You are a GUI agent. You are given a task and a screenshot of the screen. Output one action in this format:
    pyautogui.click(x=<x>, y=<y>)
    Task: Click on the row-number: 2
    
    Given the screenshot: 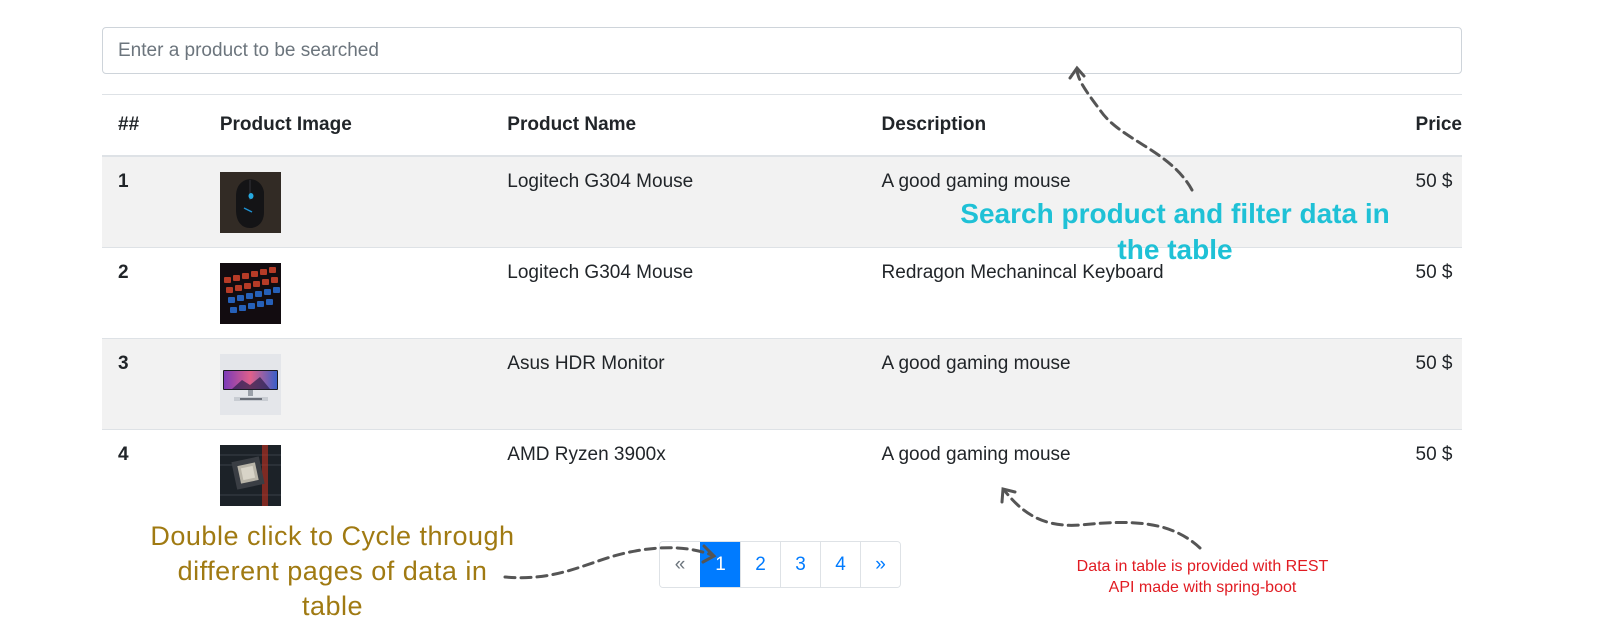 What is the action you would take?
    pyautogui.click(x=153, y=292)
    